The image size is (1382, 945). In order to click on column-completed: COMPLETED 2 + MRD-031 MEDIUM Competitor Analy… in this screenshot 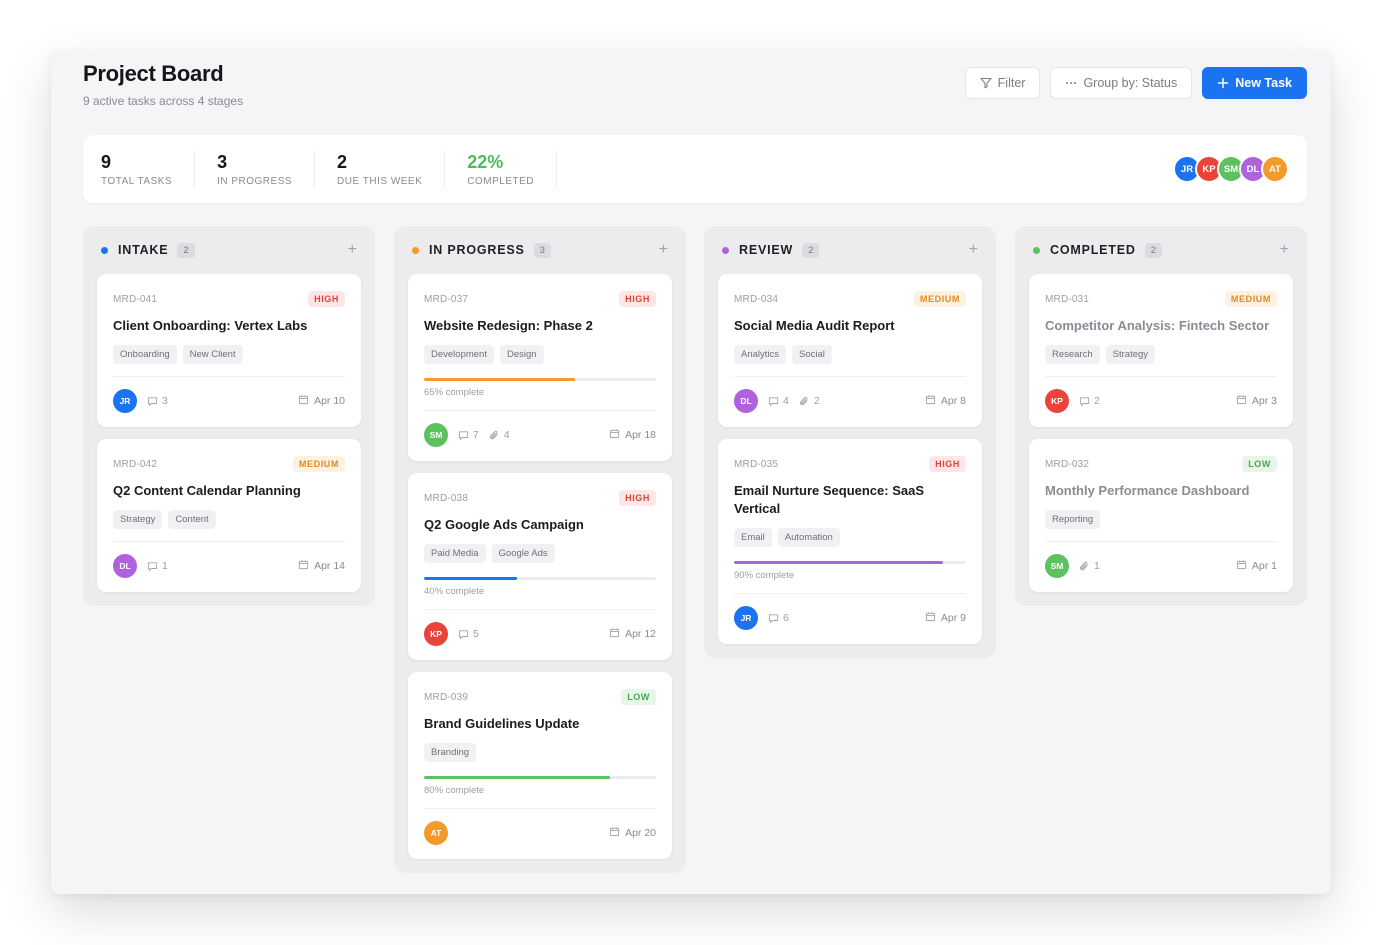, I will do `click(1161, 416)`.